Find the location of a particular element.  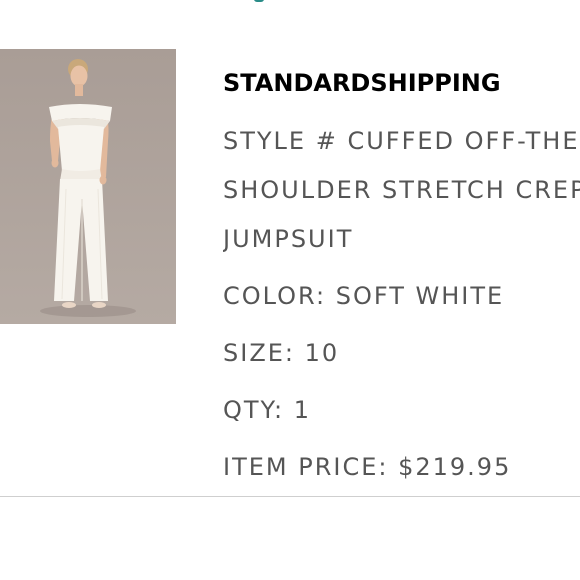

item-price: ITEM PRICE: $219.95 is located at coordinates (367, 467).